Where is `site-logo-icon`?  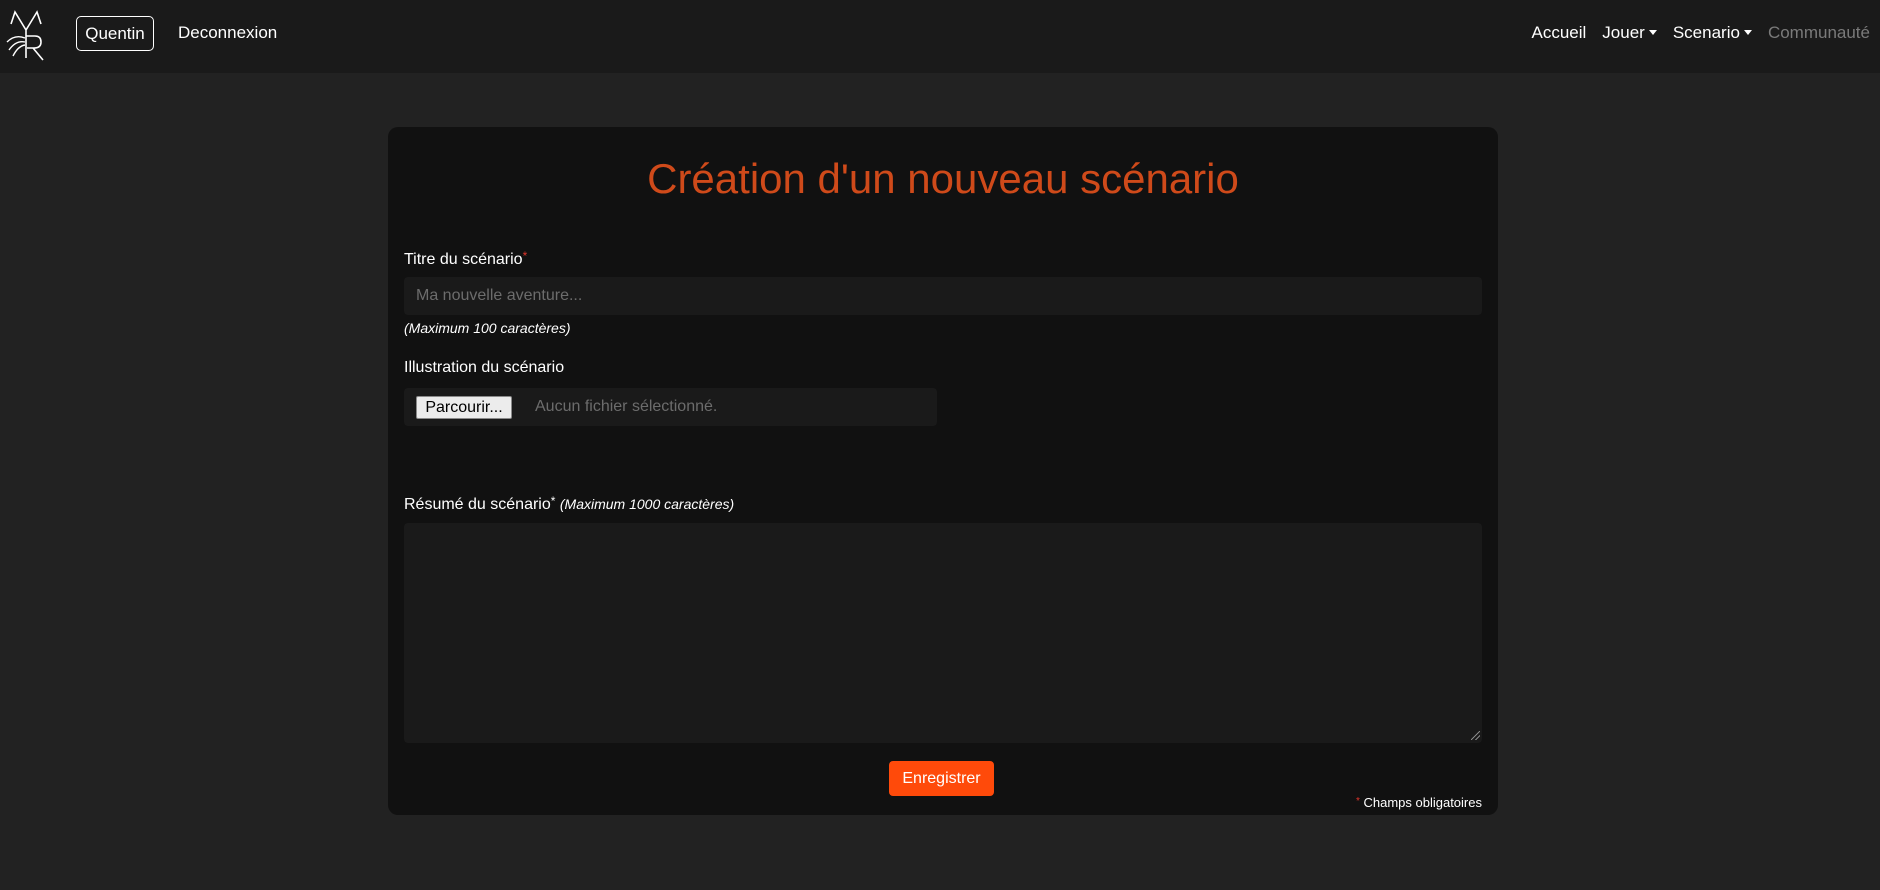 site-logo-icon is located at coordinates (26, 35).